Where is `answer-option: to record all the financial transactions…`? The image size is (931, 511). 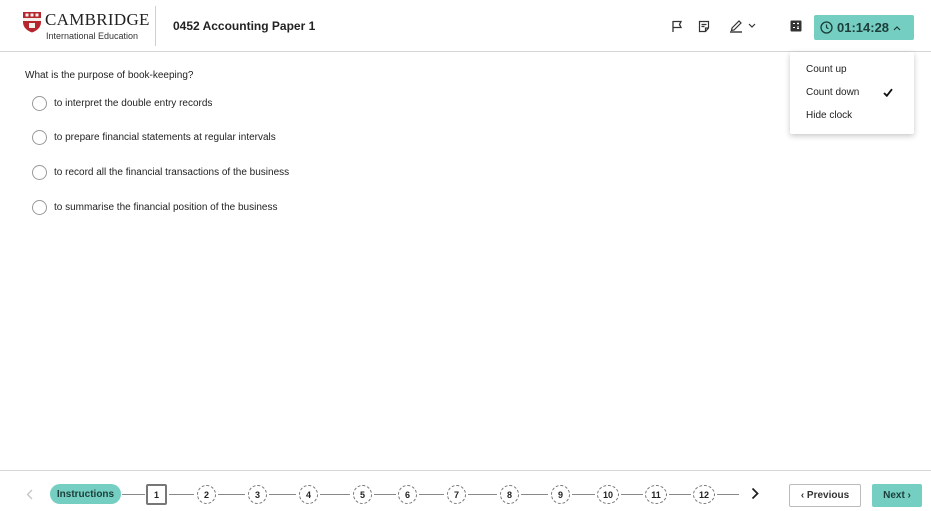 answer-option: to record all the financial transactions… is located at coordinates (160, 172).